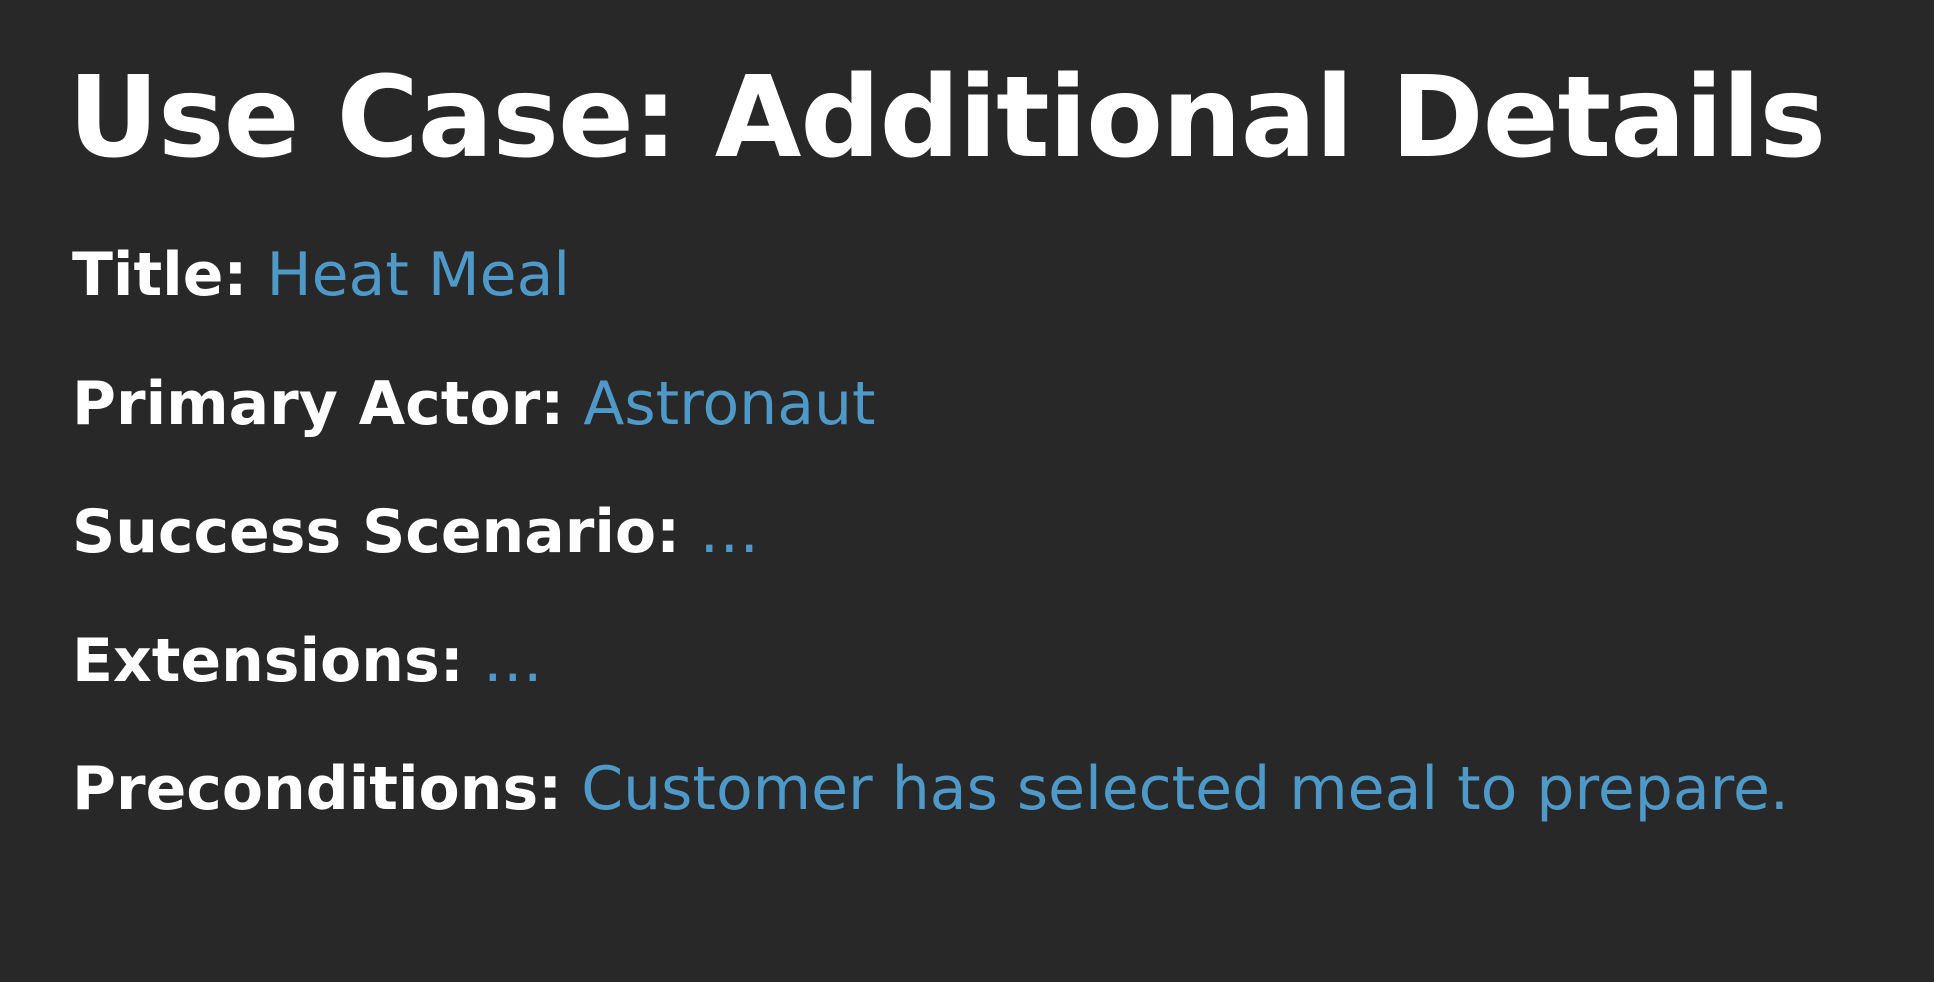 This screenshot has width=1934, height=982. I want to click on detail-label: Preconditions:, so click(317, 789).